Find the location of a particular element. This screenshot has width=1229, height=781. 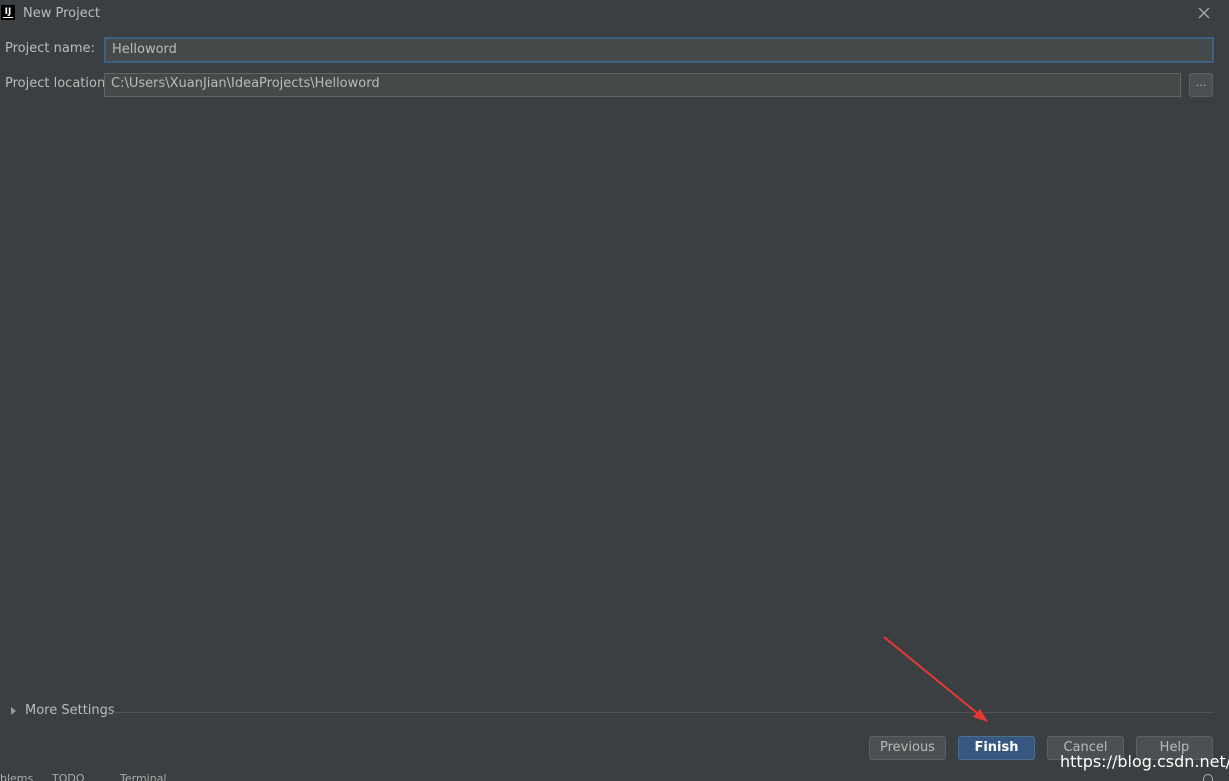

previous-button: Previous is located at coordinates (907, 748).